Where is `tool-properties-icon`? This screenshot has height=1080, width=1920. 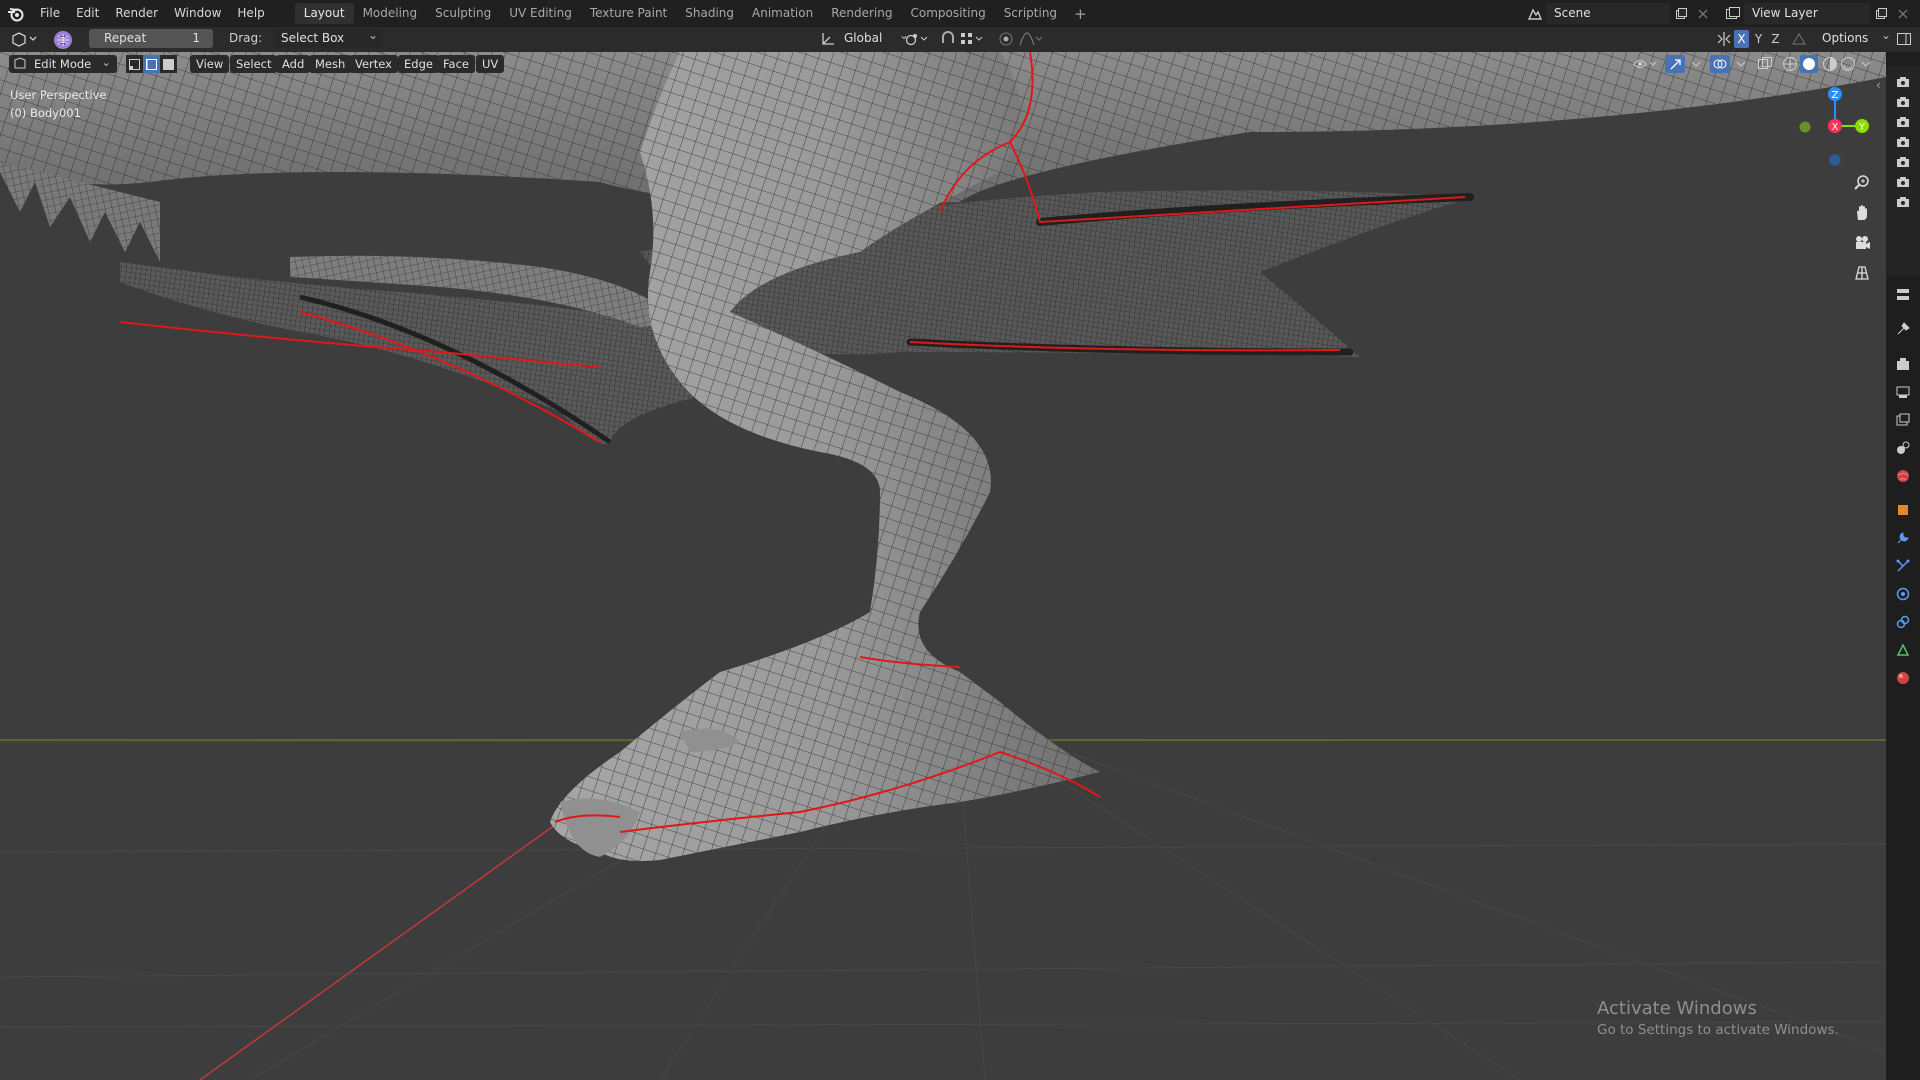
tool-properties-icon is located at coordinates (1903, 329).